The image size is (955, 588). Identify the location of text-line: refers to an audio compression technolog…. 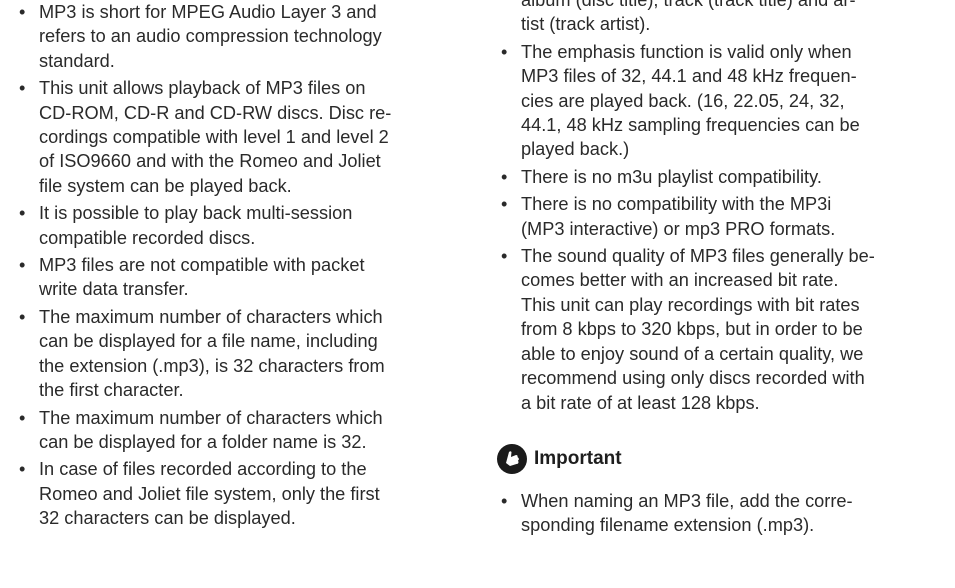
(210, 36).